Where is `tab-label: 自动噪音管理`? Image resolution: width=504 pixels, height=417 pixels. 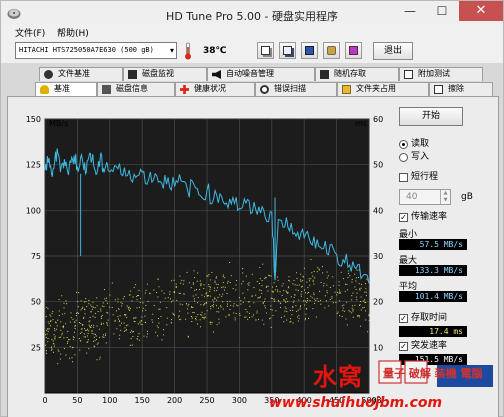
tab-label: 自动噪音管理 is located at coordinates (250, 73).